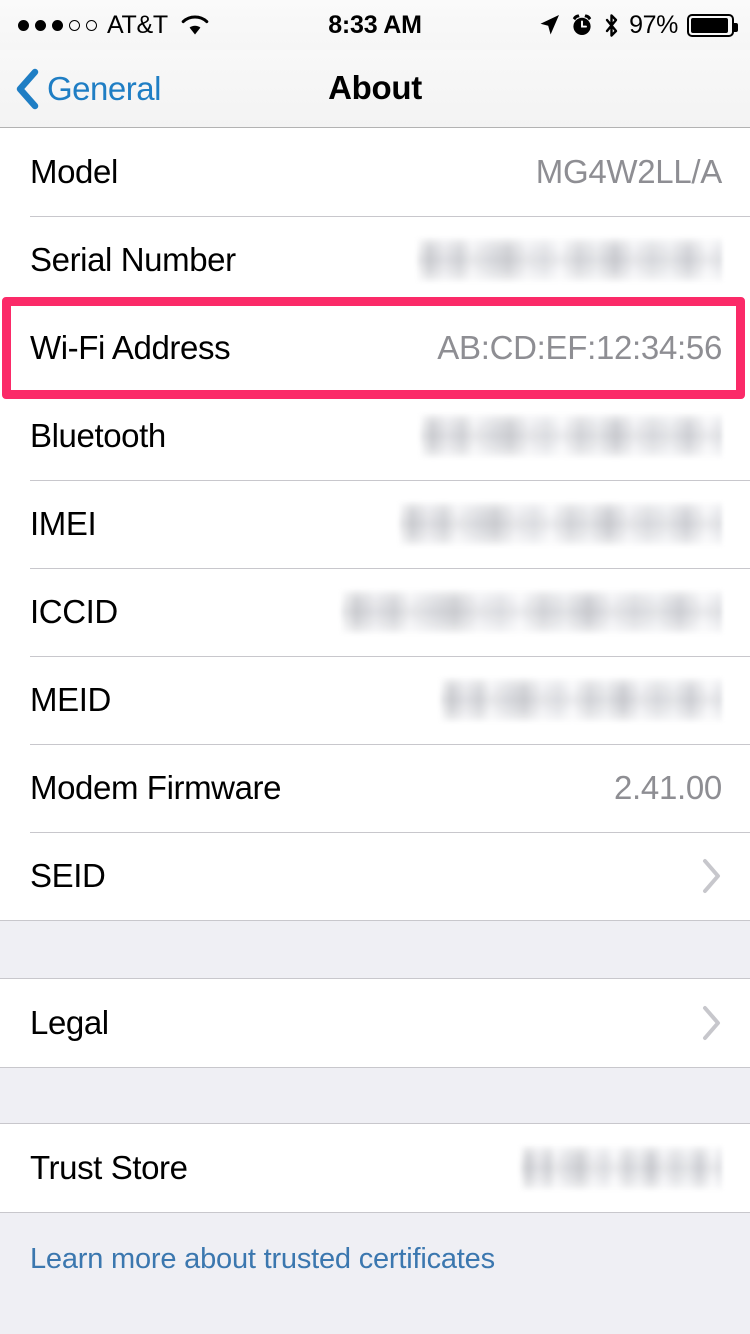  What do you see at coordinates (621, 1168) in the screenshot?
I see `redacted-value-trust-store` at bounding box center [621, 1168].